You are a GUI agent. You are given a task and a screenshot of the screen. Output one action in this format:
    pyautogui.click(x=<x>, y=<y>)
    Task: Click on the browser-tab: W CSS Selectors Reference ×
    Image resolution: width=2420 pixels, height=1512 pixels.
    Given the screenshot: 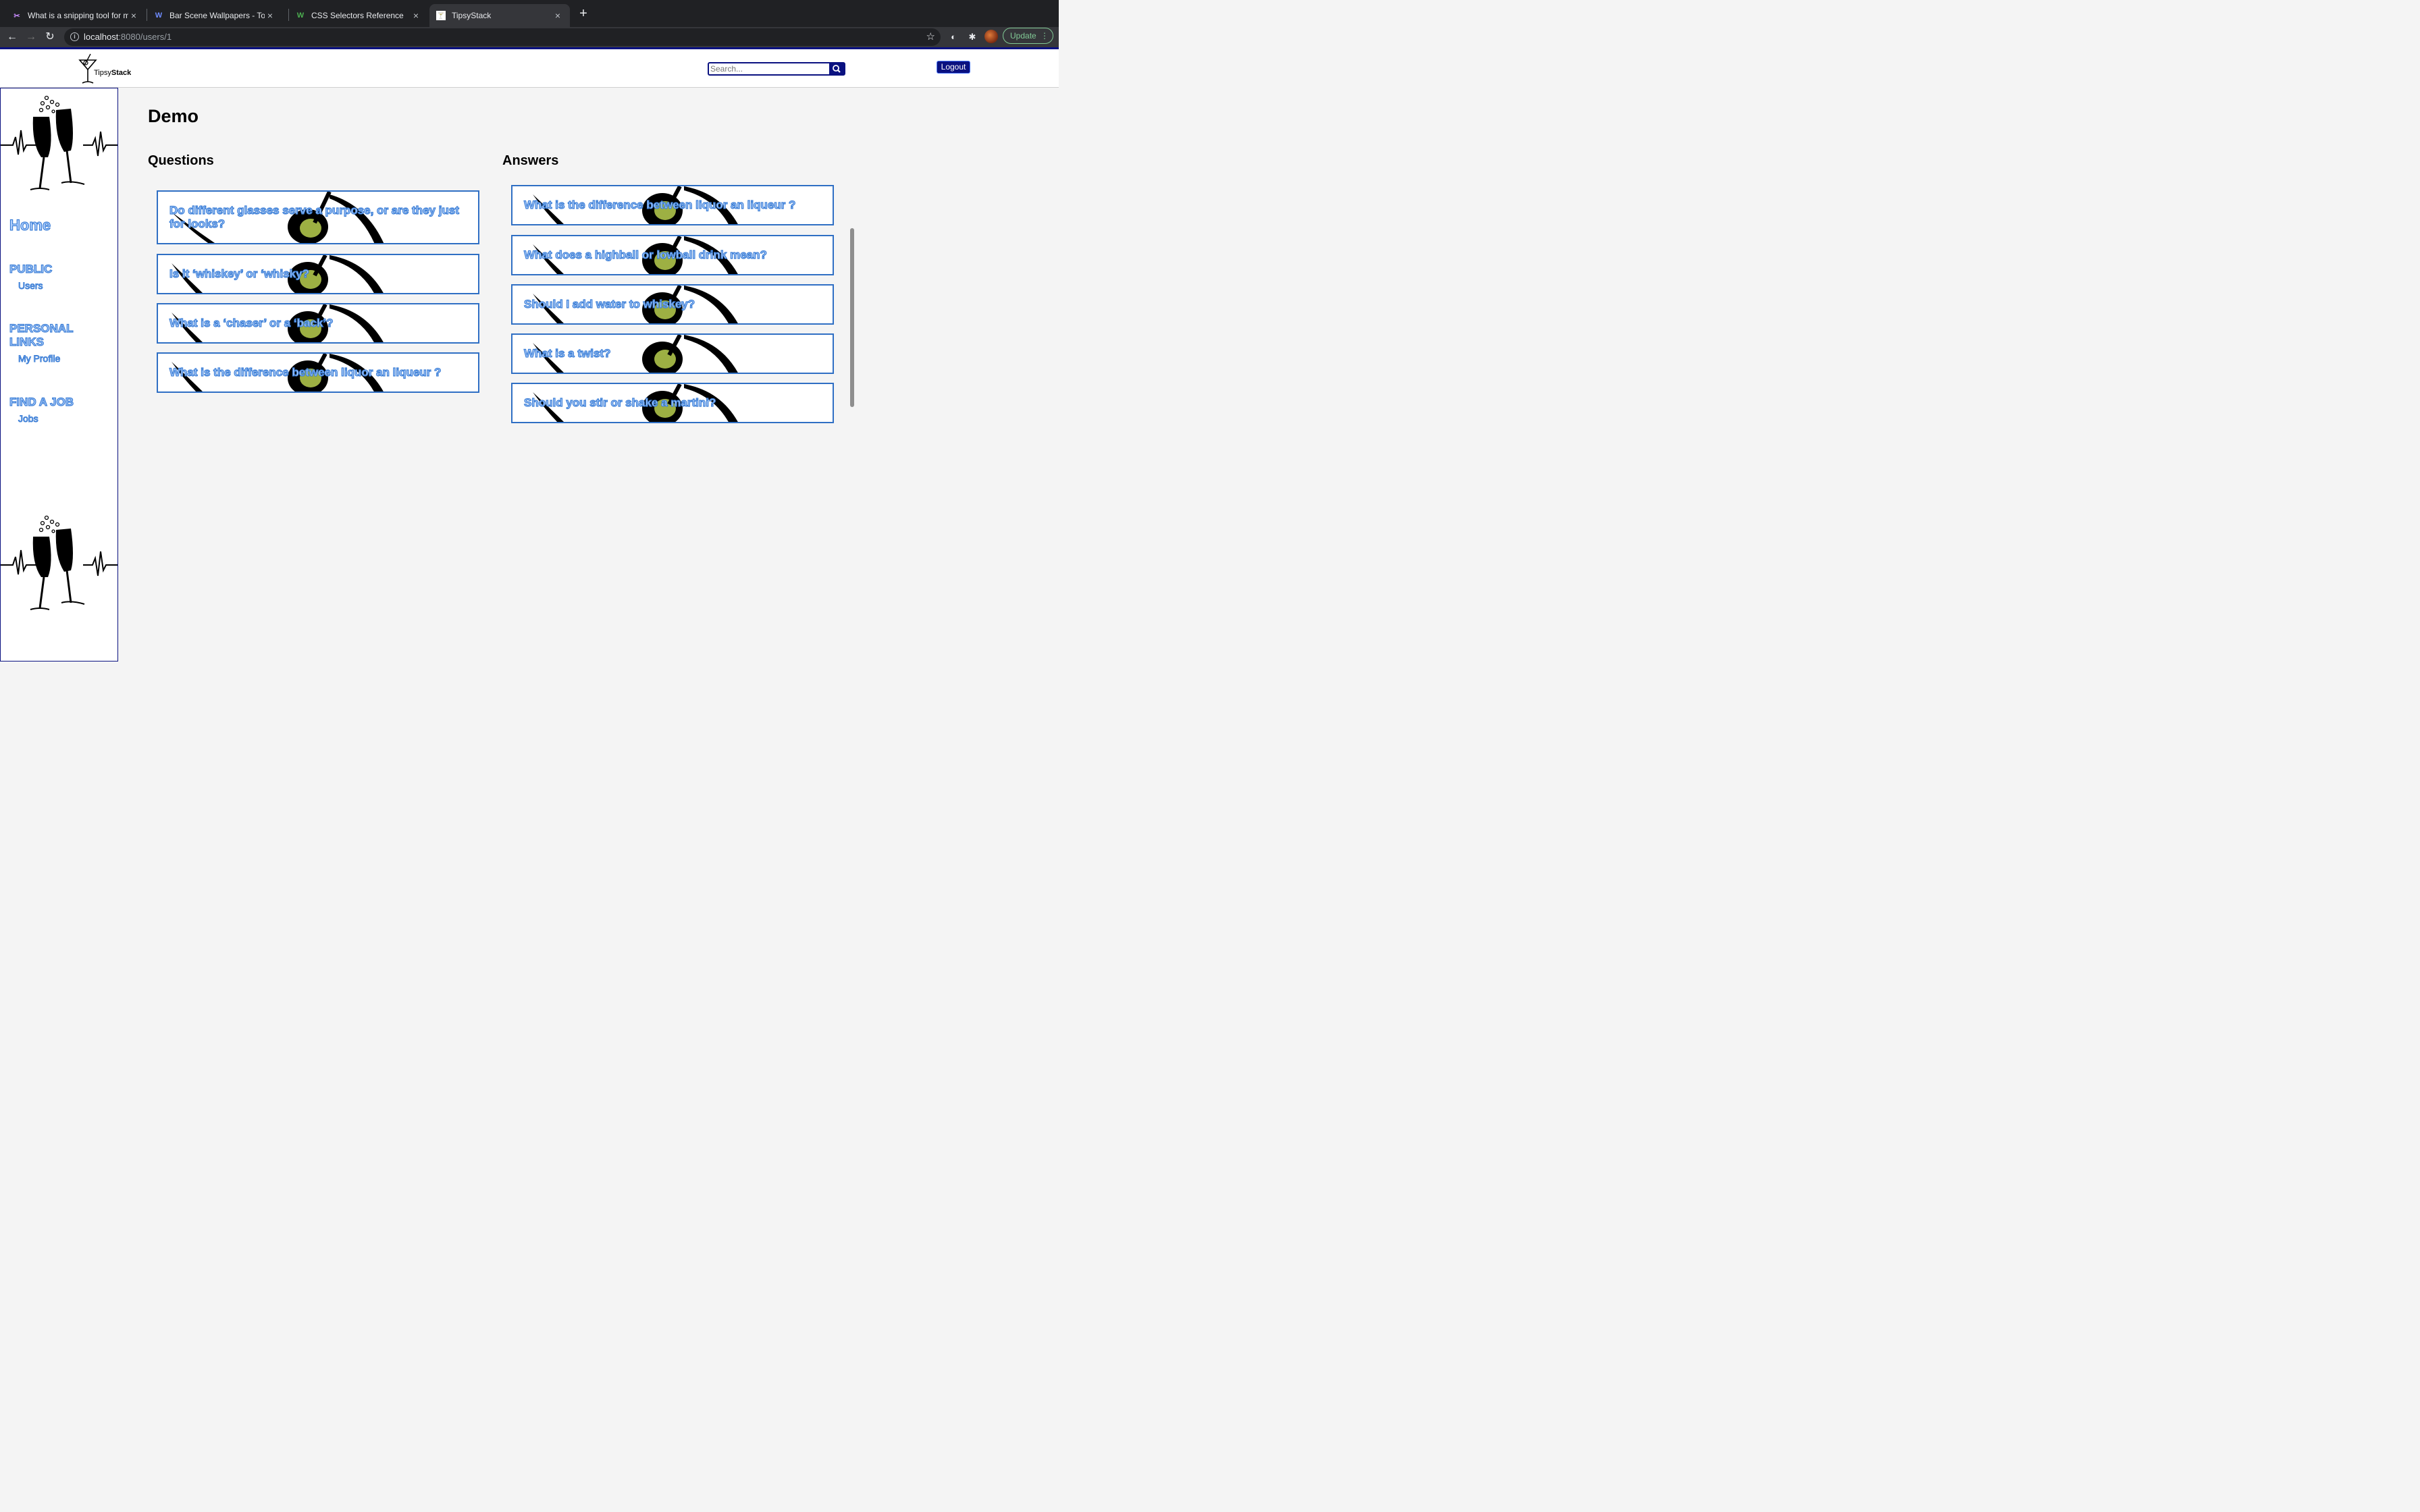 What is the action you would take?
    pyautogui.click(x=358, y=15)
    